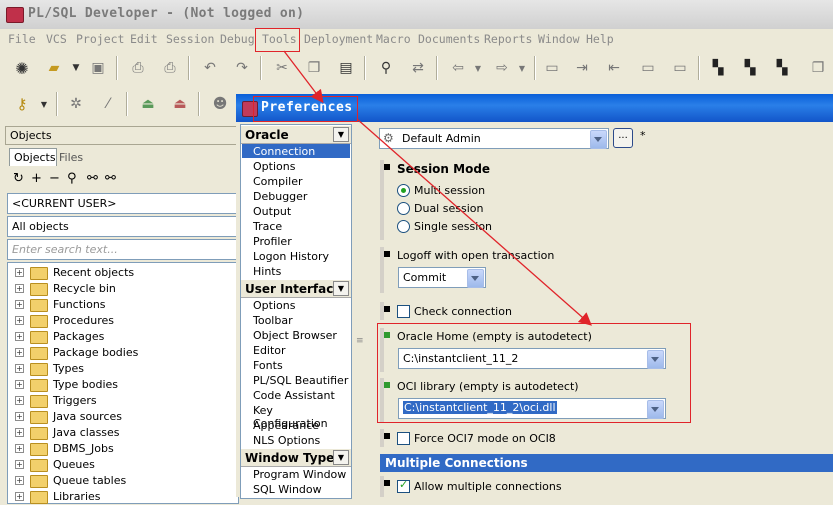  I want to click on nav-item-toolbar: Toolbar, so click(273, 320).